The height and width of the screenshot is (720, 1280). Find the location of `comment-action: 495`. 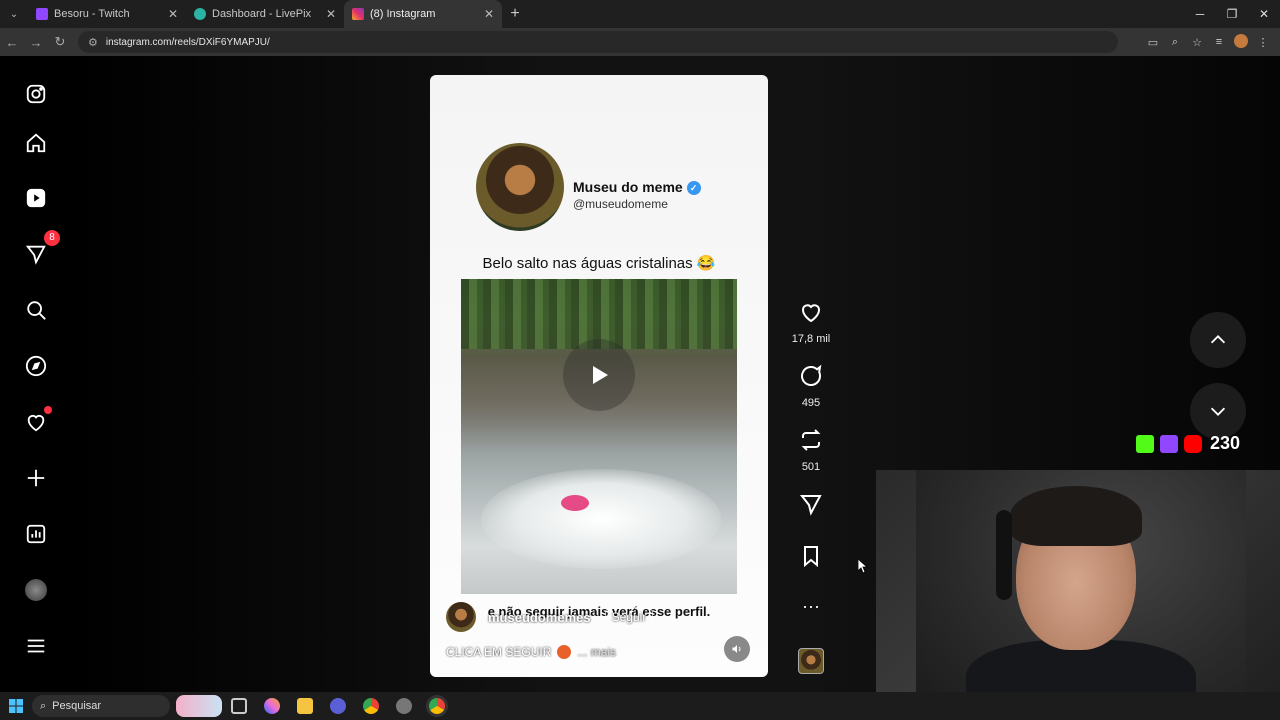

comment-action: 495 is located at coordinates (811, 386).